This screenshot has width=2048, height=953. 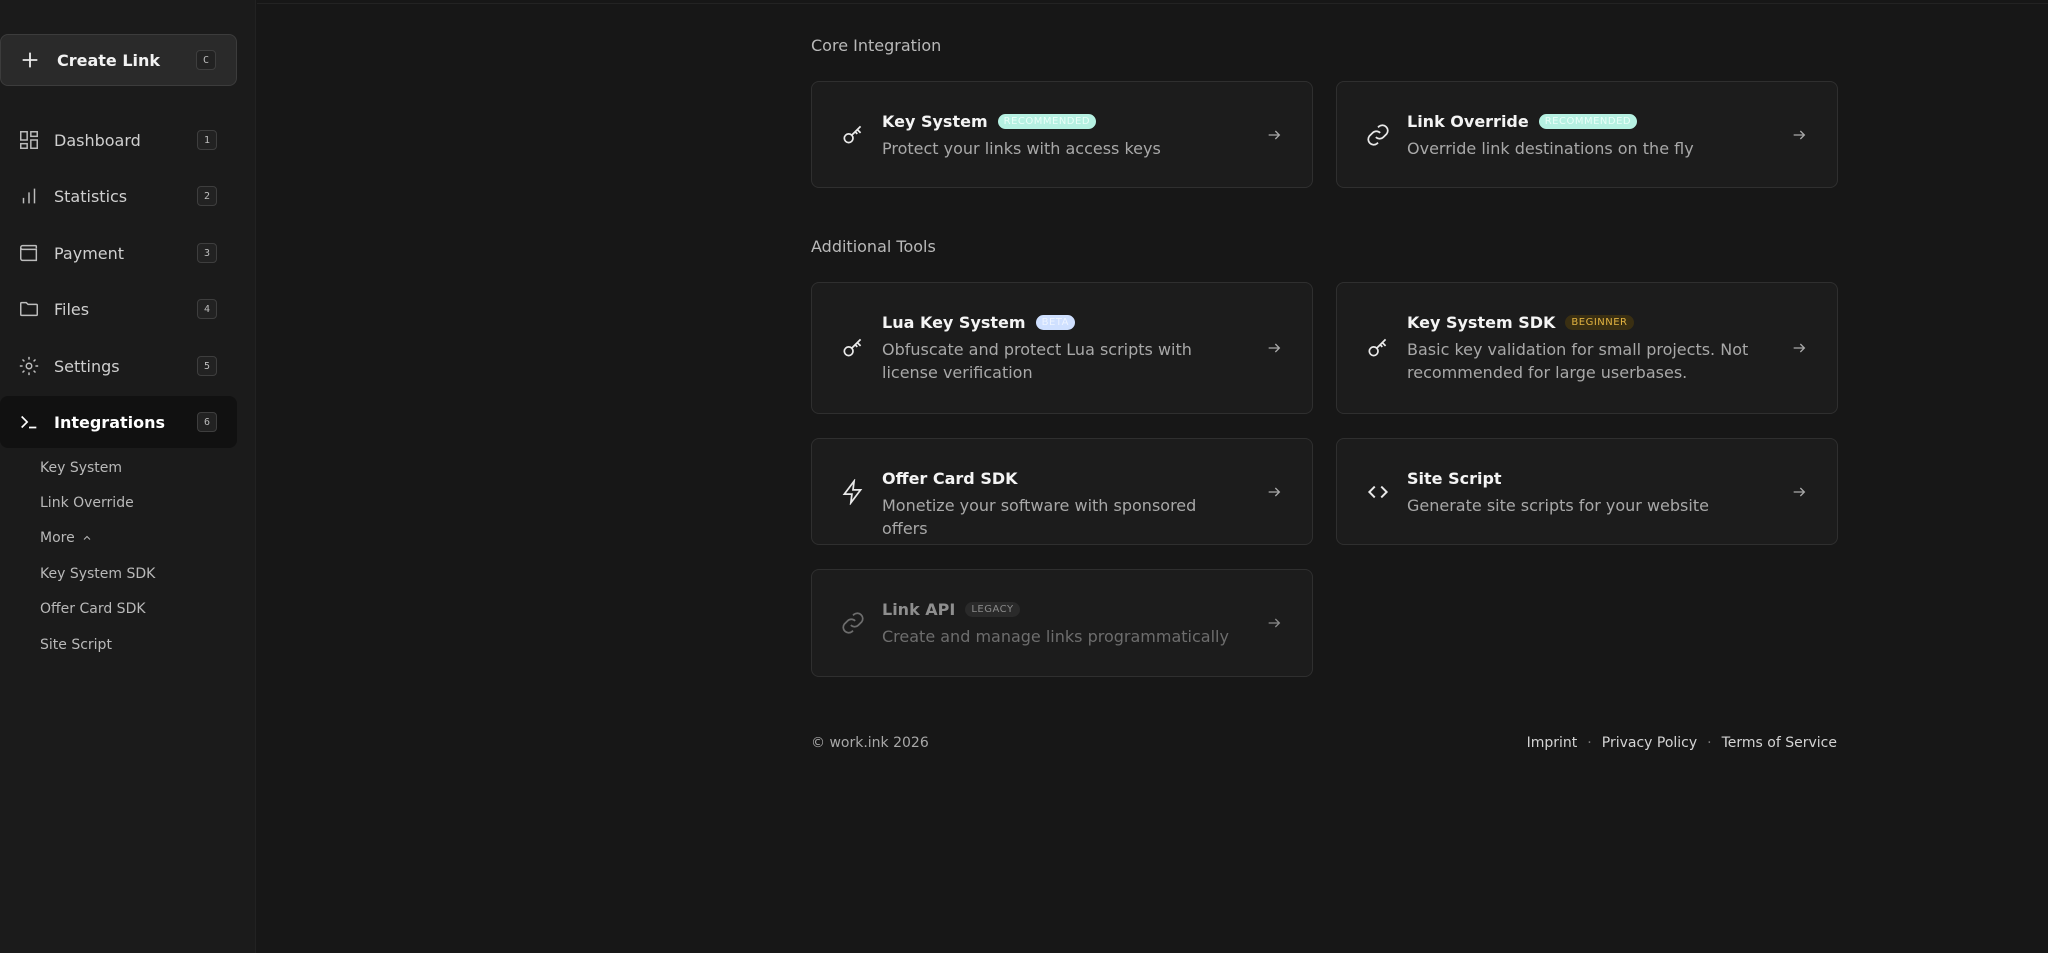 I want to click on sidebar-item-label: Integrations, so click(x=110, y=422).